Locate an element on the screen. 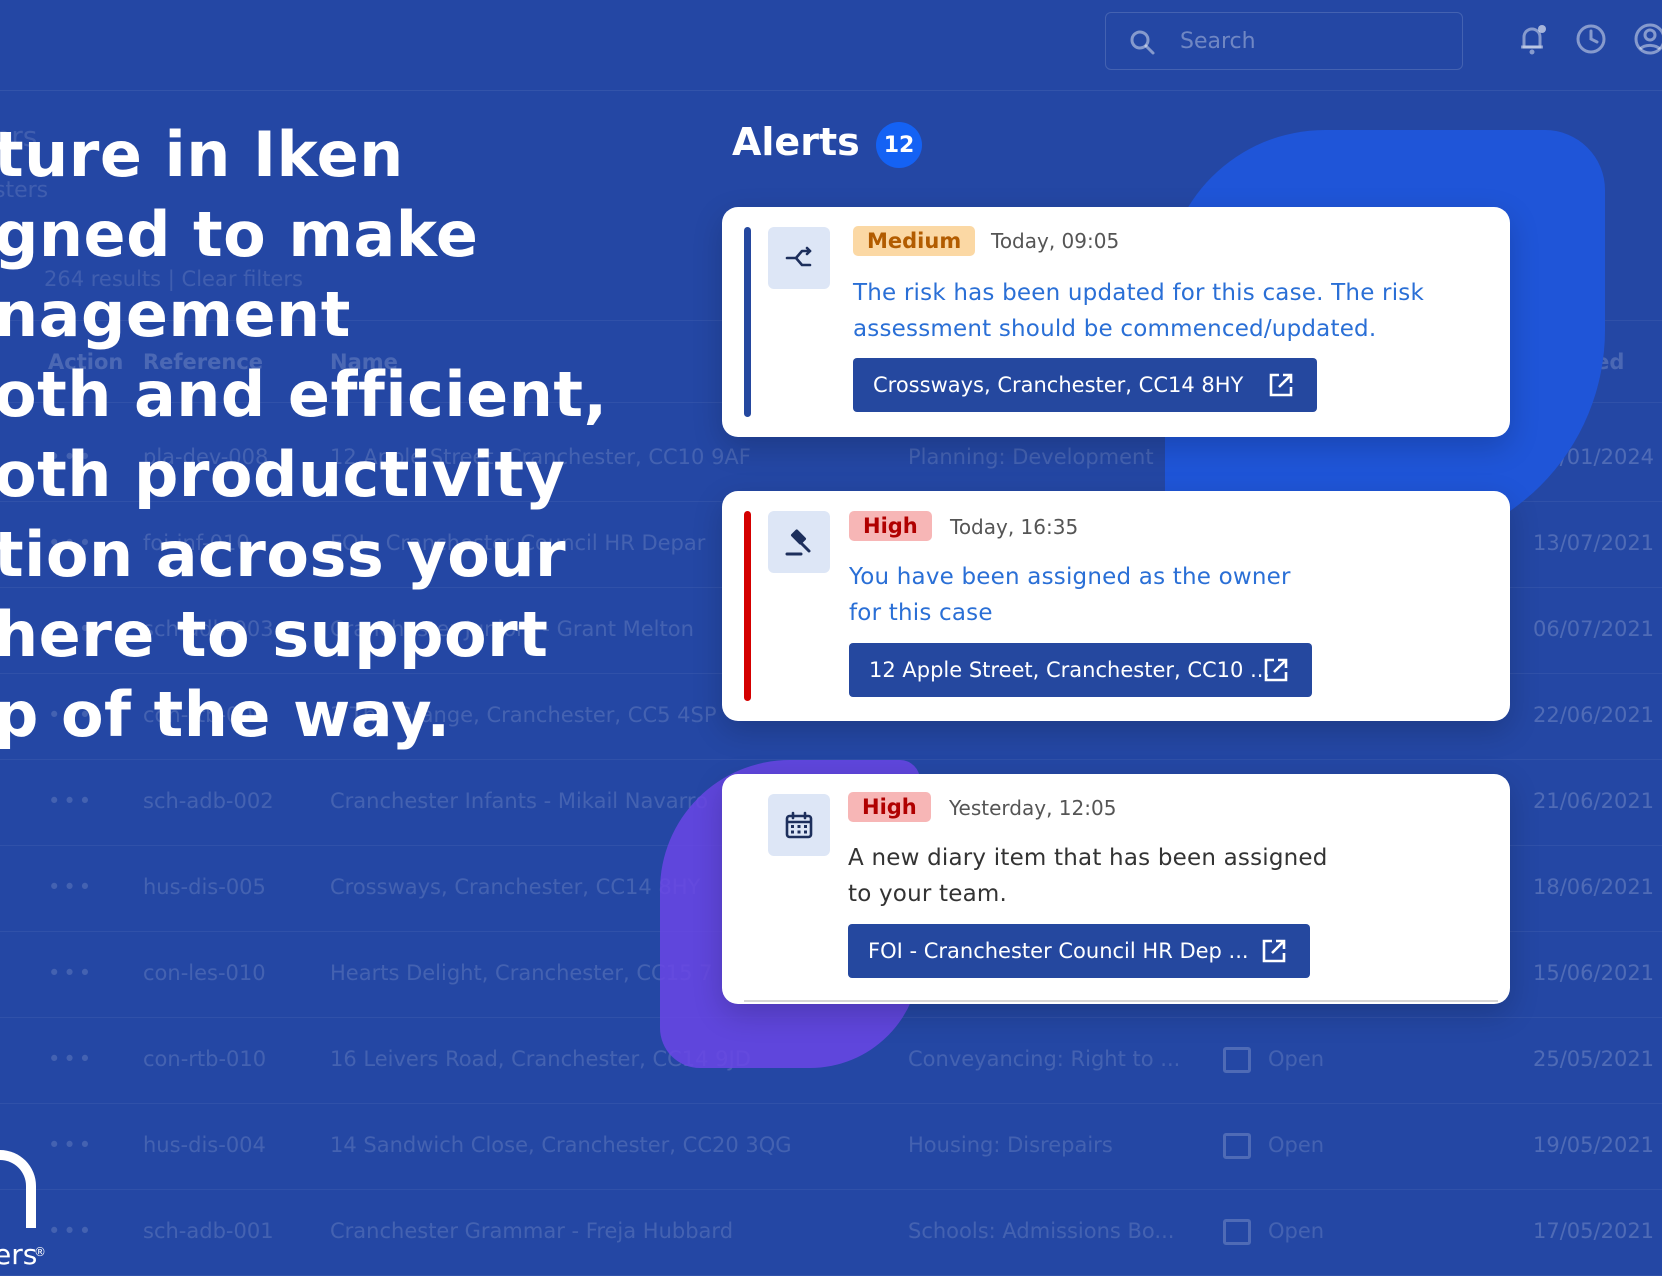 The width and height of the screenshot is (1662, 1276). row-reference: con-rtb-010 is located at coordinates (205, 1059).